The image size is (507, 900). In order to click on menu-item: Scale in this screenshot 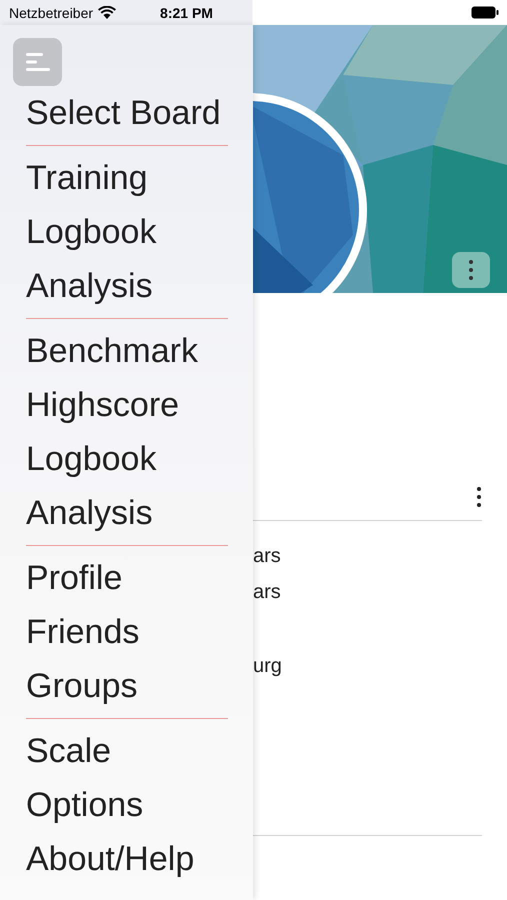, I will do `click(126, 751)`.